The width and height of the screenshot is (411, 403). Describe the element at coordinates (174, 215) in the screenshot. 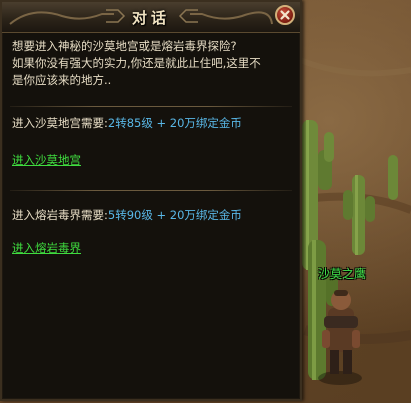

I see `requirement-value: 5转90级 + 20万绑定金币` at that location.